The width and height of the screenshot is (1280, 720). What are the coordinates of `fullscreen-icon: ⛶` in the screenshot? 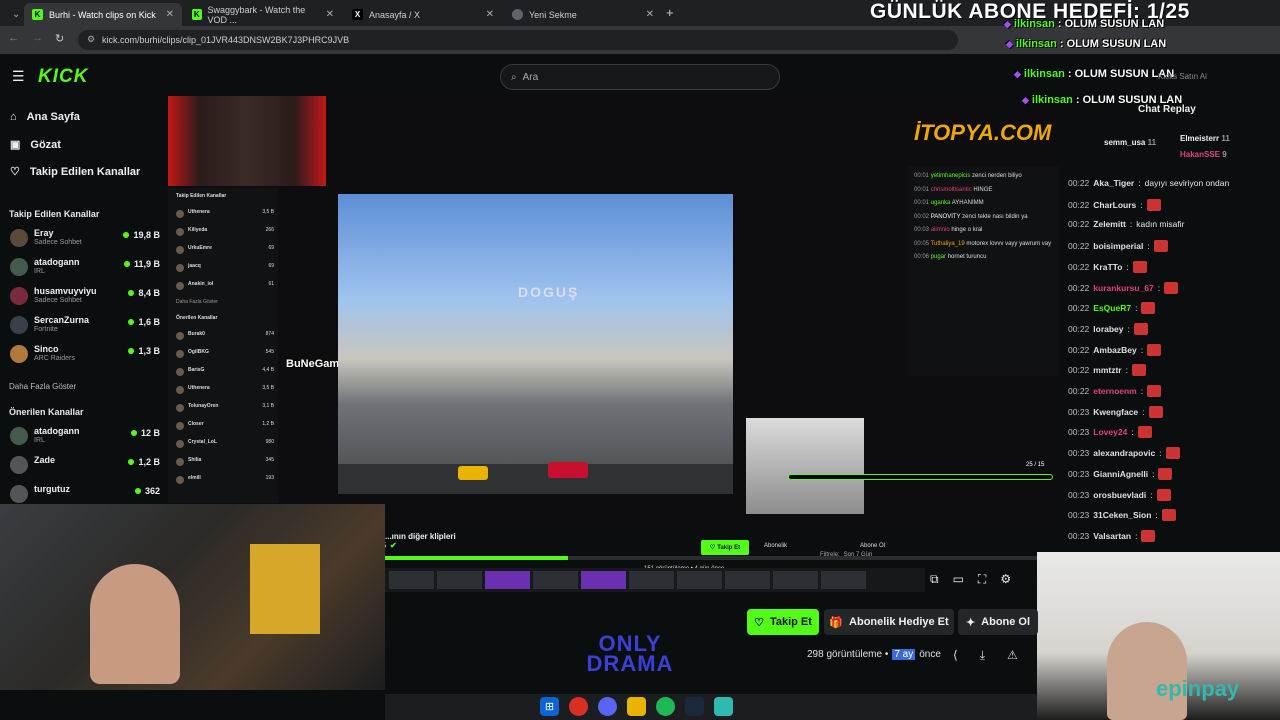 It's located at (982, 579).